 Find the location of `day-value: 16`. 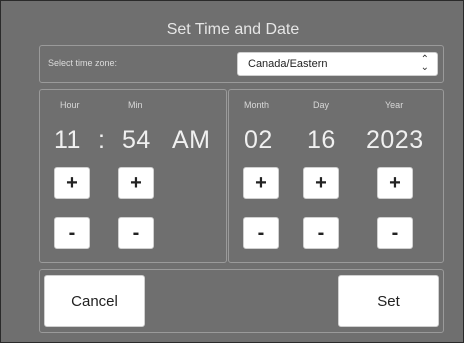

day-value: 16 is located at coordinates (321, 140).